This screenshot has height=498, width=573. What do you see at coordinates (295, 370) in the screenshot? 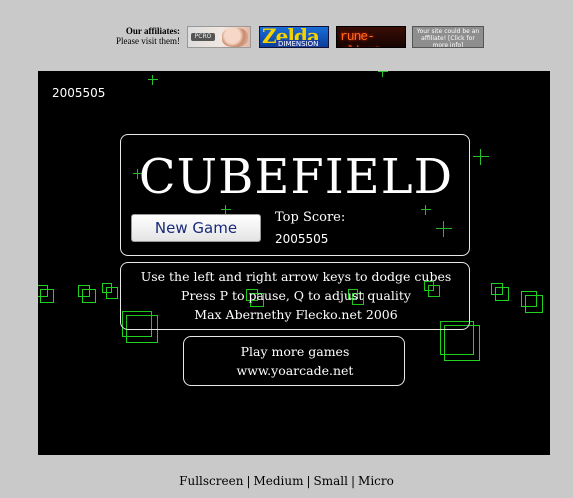
I see `more-games-url: www.yoarcade.net` at bounding box center [295, 370].